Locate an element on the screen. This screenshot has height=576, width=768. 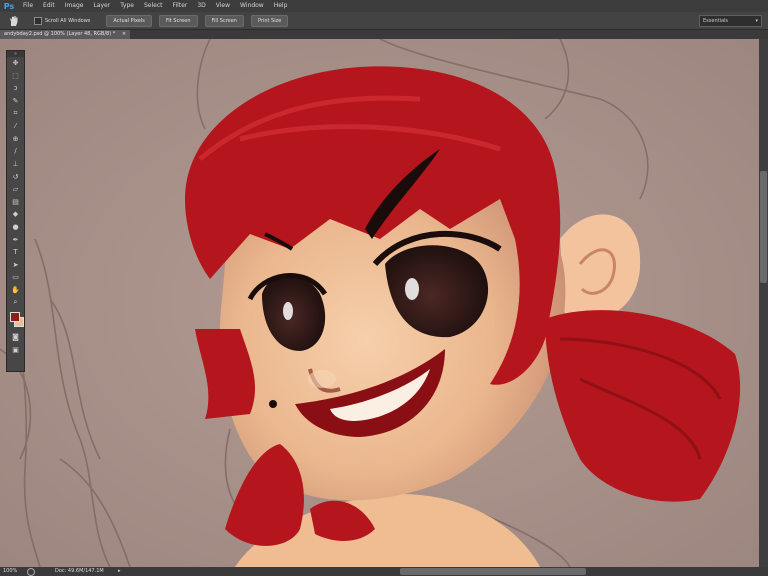
menu-edit: Edit is located at coordinates (49, 6).